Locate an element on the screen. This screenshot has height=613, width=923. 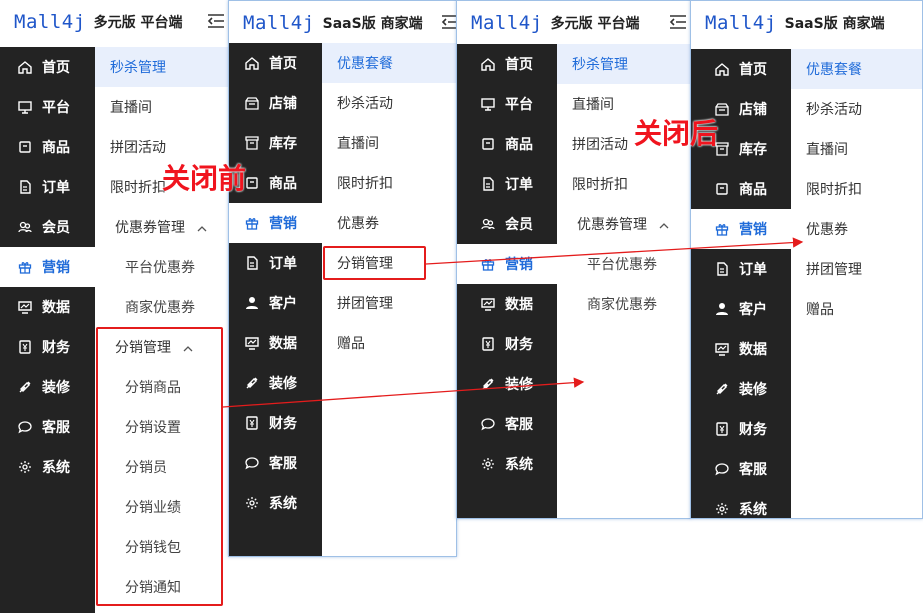
arrow-merchant is located at coordinates (614, 251).